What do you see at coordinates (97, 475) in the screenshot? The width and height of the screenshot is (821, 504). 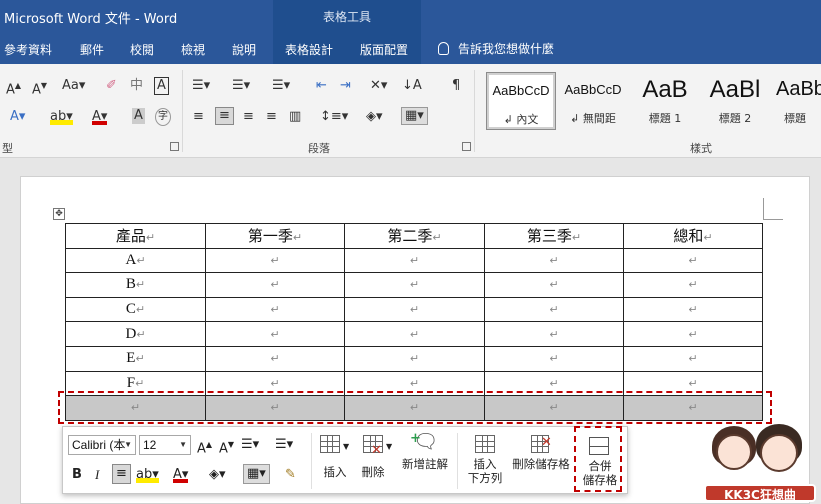 I see `italic-icon: I` at bounding box center [97, 475].